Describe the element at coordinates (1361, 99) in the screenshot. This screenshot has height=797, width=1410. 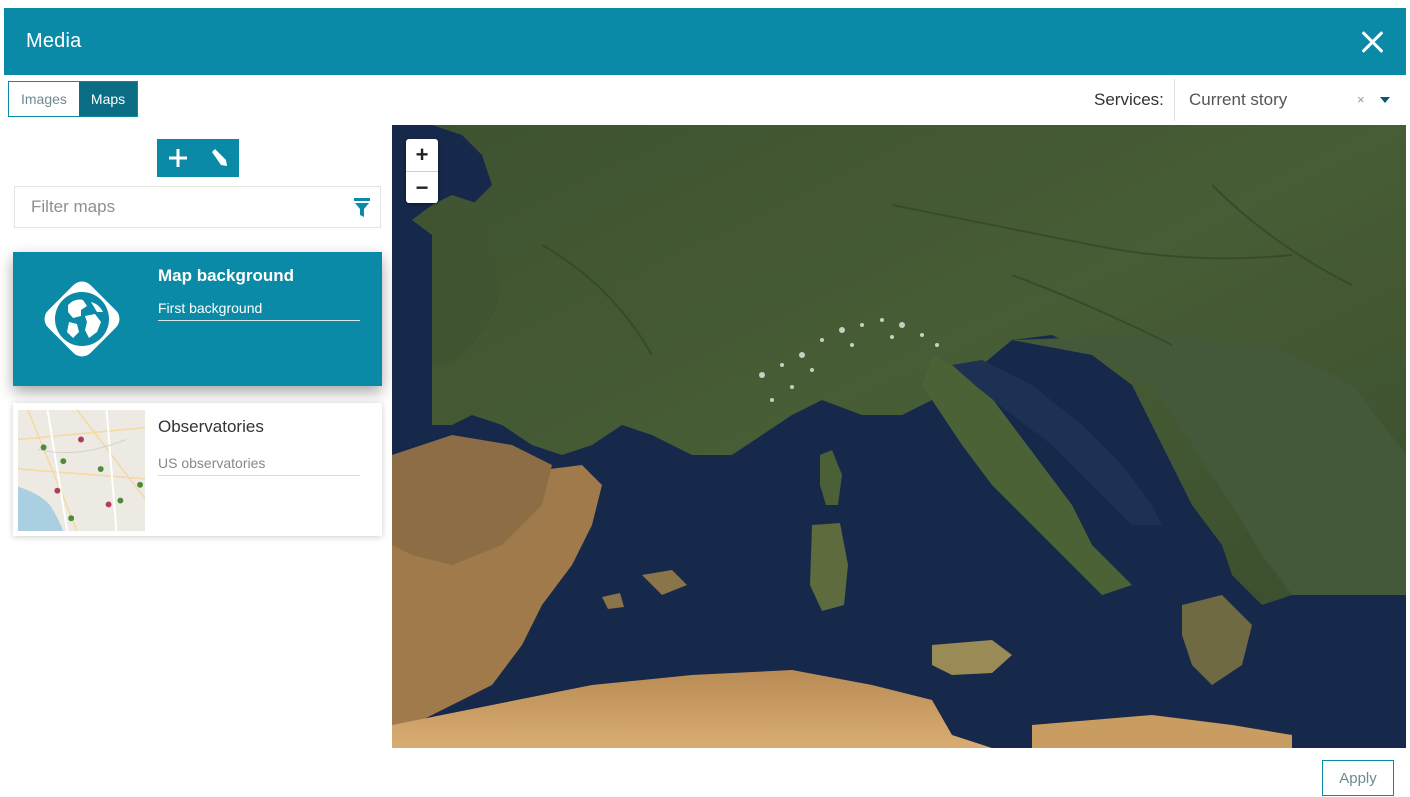
I see `clear-selection-icon: ×` at that location.